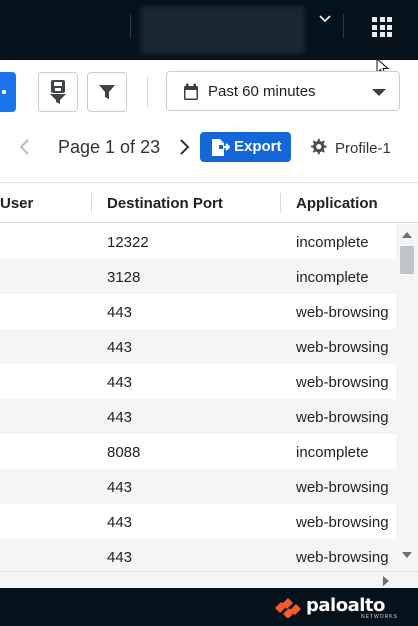  I want to click on scroll-right-icon, so click(386, 581).